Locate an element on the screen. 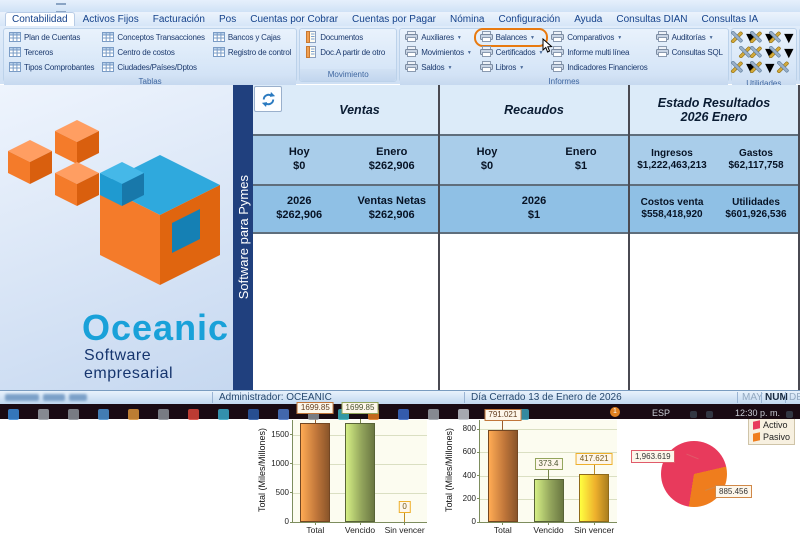 The image size is (800, 539). tab-n-mina: Nómina is located at coordinates (467, 19).